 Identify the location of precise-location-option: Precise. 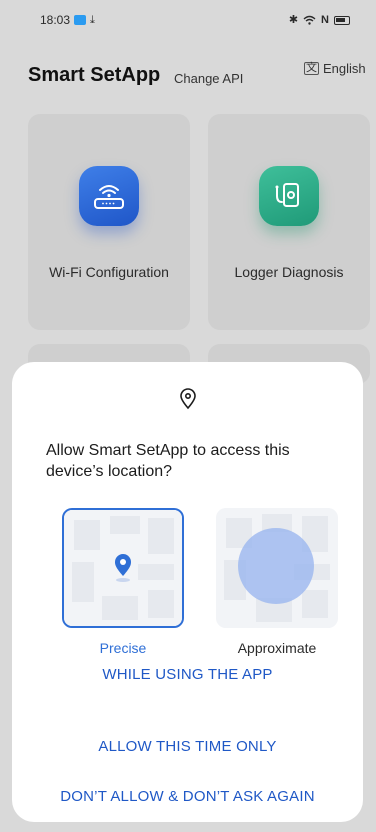
(123, 582).